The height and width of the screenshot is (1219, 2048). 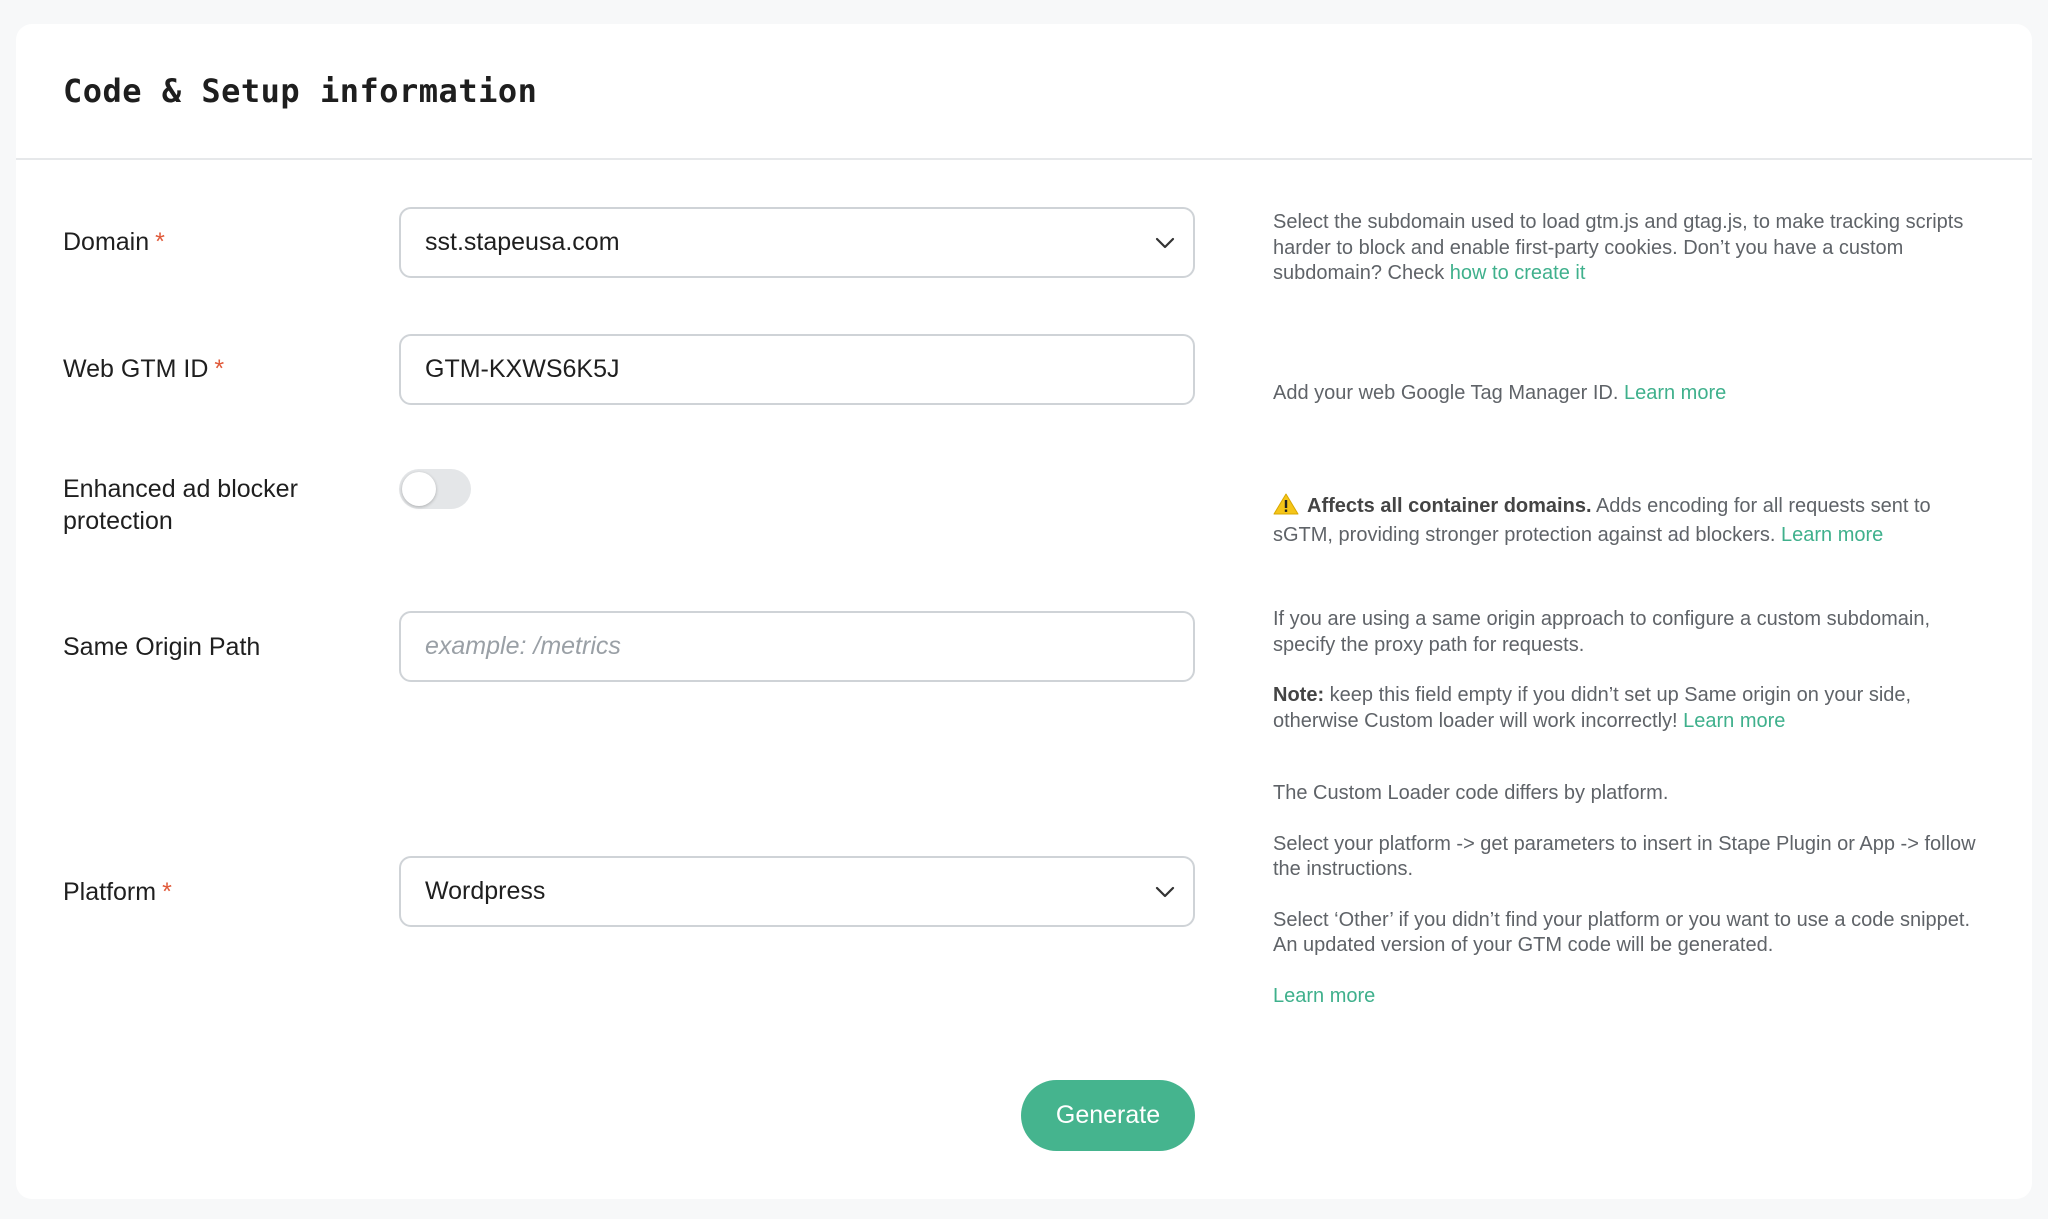 I want to click on gtm-label-text: Web GTM ID, so click(x=136, y=369).